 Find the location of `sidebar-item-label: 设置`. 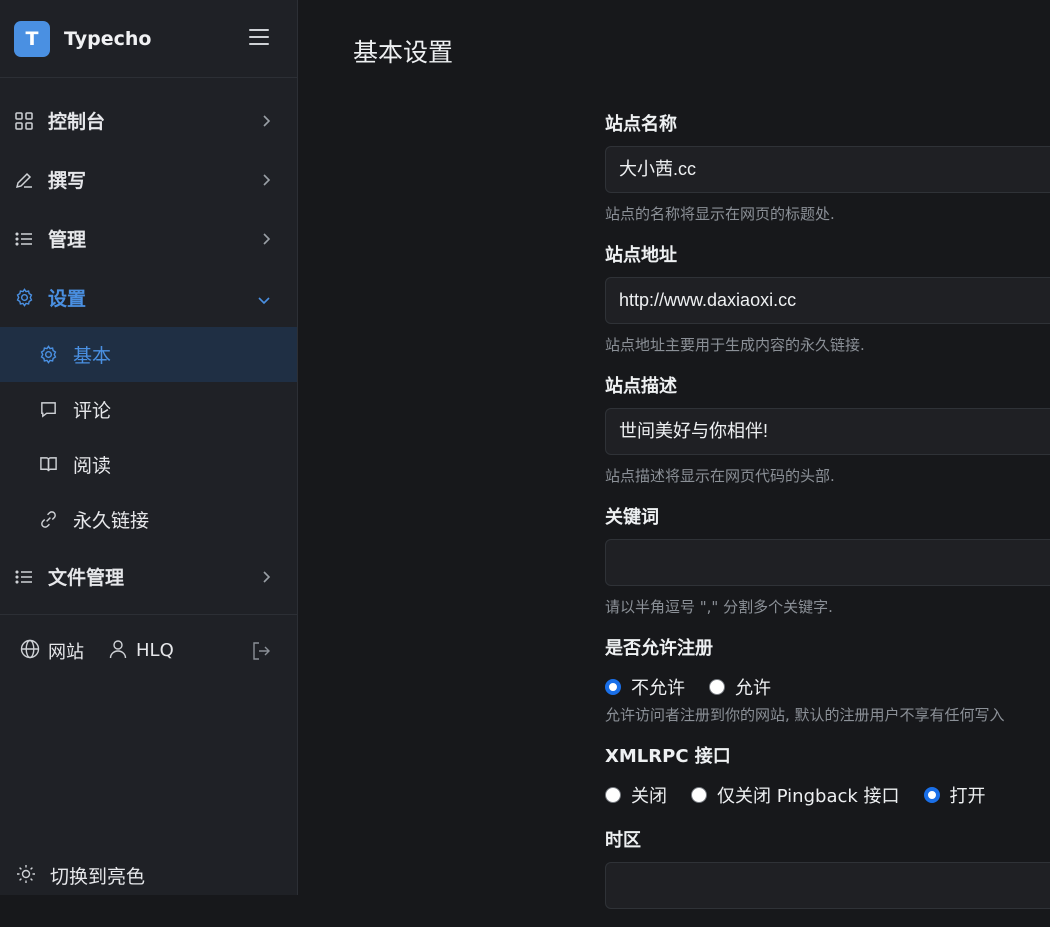

sidebar-item-label: 设置 is located at coordinates (67, 297).